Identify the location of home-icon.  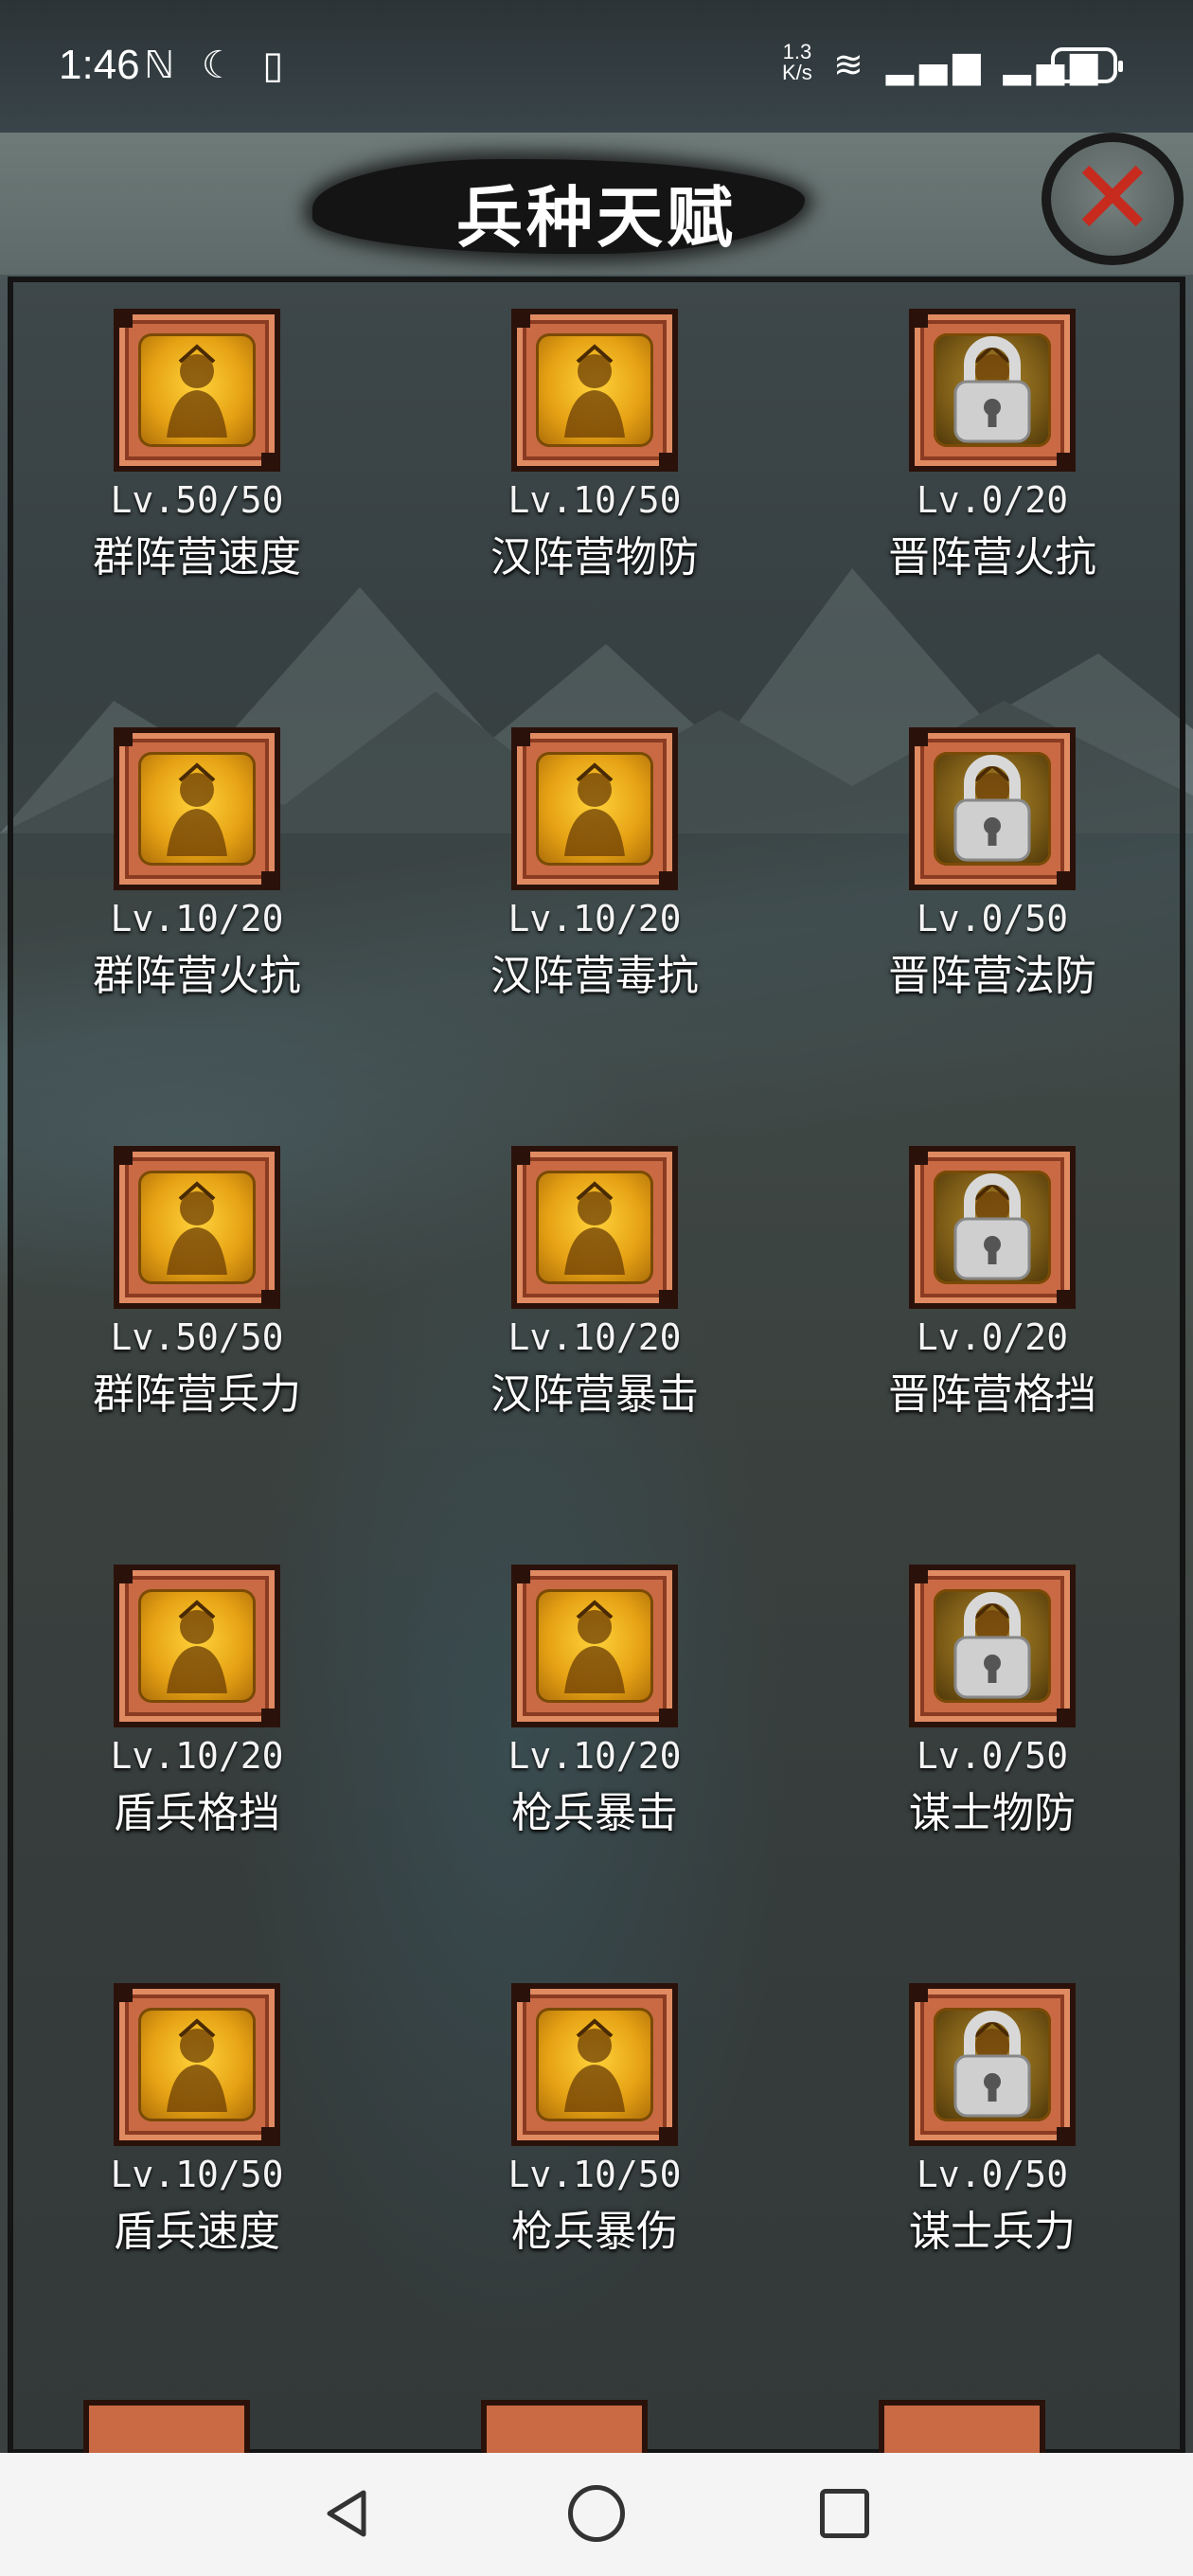
(596, 2513).